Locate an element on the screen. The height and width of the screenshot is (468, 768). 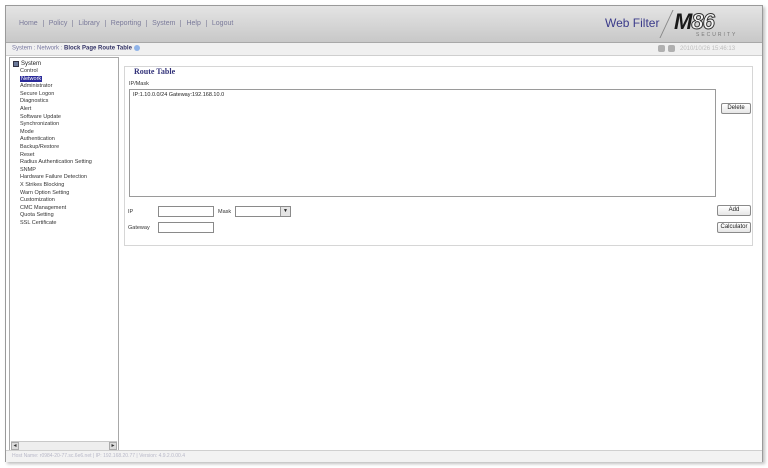
menu-system: System is located at coordinates (164, 23).